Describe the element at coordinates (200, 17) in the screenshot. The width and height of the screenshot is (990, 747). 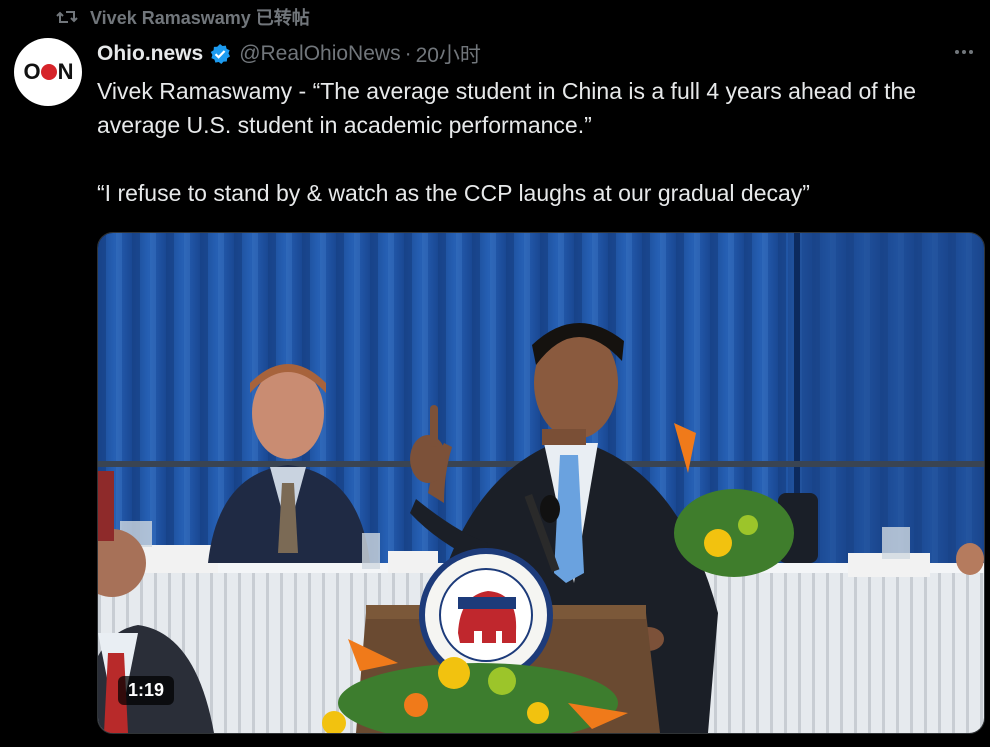
I see `repost-label: Vivek Ramaswamy 已转帖` at that location.